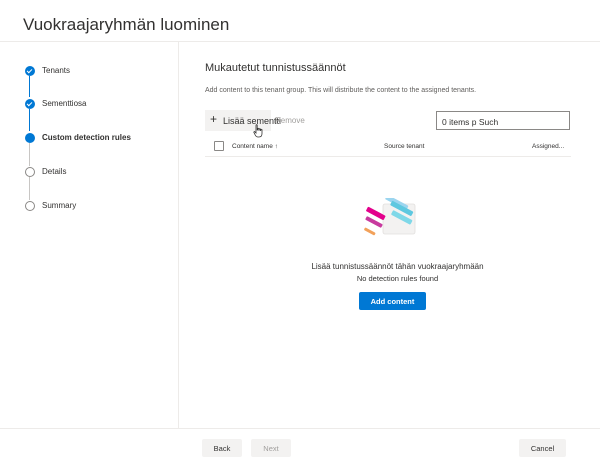 The height and width of the screenshot is (466, 600). Describe the element at coordinates (59, 205) in the screenshot. I see `wizard-step-label: Summary` at that location.